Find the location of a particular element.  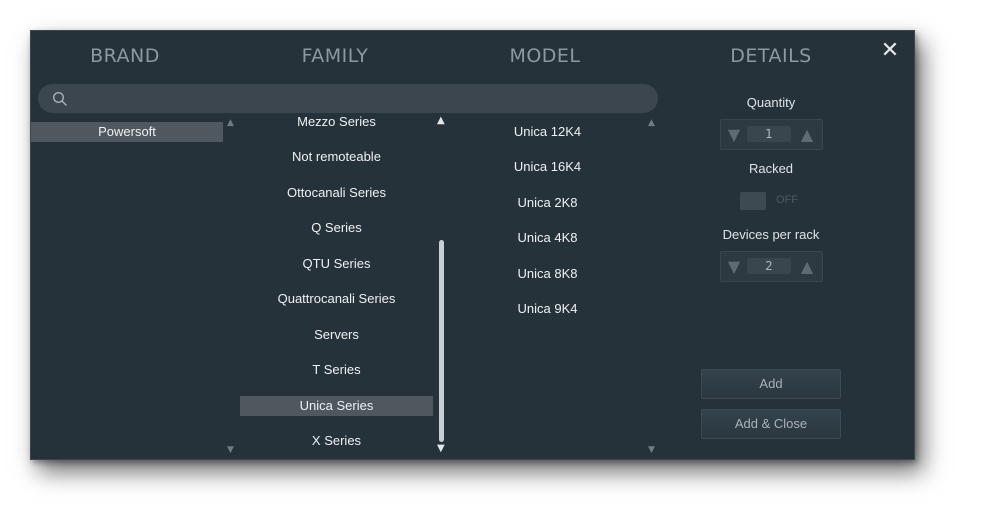

model-item-unica-8k8: Unica 8K8 is located at coordinates (547, 274).